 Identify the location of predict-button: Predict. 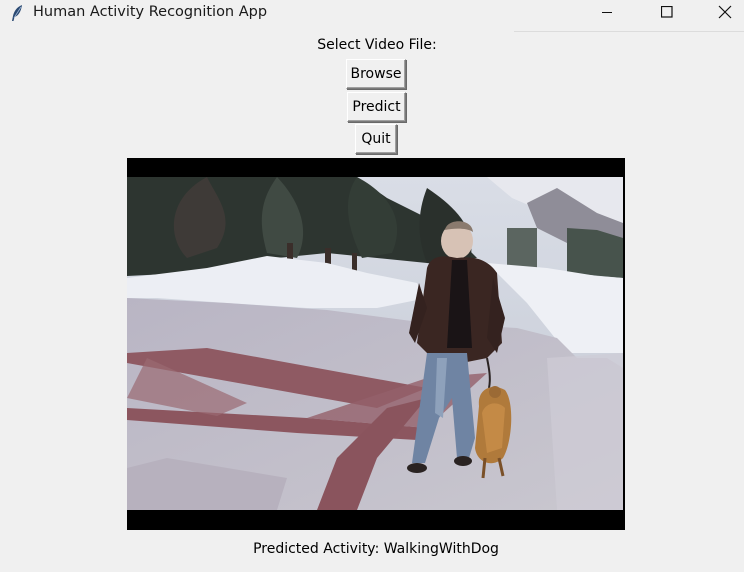
(376, 107).